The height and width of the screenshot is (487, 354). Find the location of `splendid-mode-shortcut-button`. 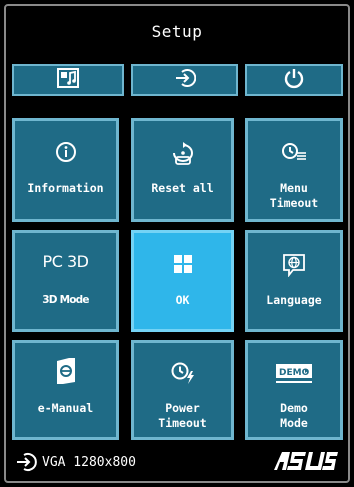

splendid-mode-shortcut-button is located at coordinates (68, 80).